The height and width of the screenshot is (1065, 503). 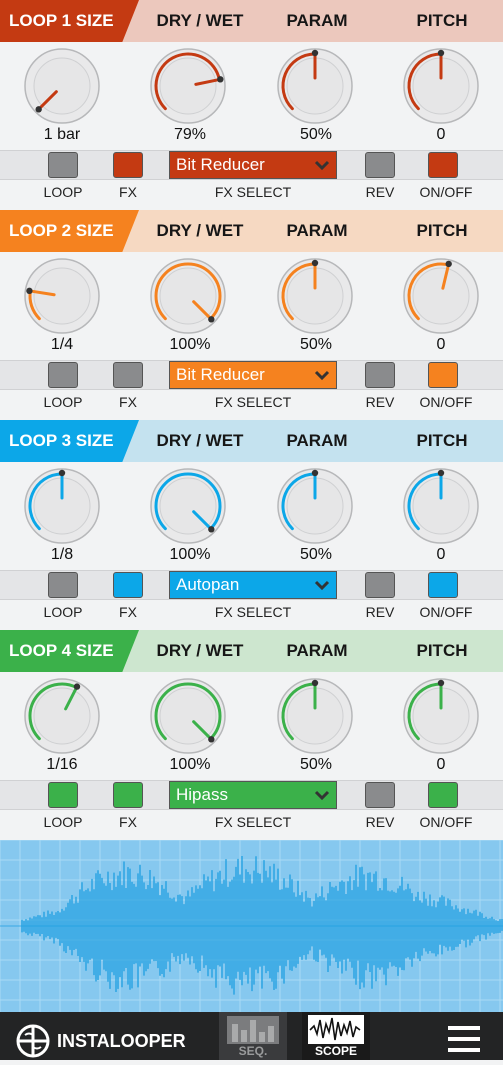 What do you see at coordinates (253, 585) in the screenshot?
I see `fx-select-dropdown: Autopan` at bounding box center [253, 585].